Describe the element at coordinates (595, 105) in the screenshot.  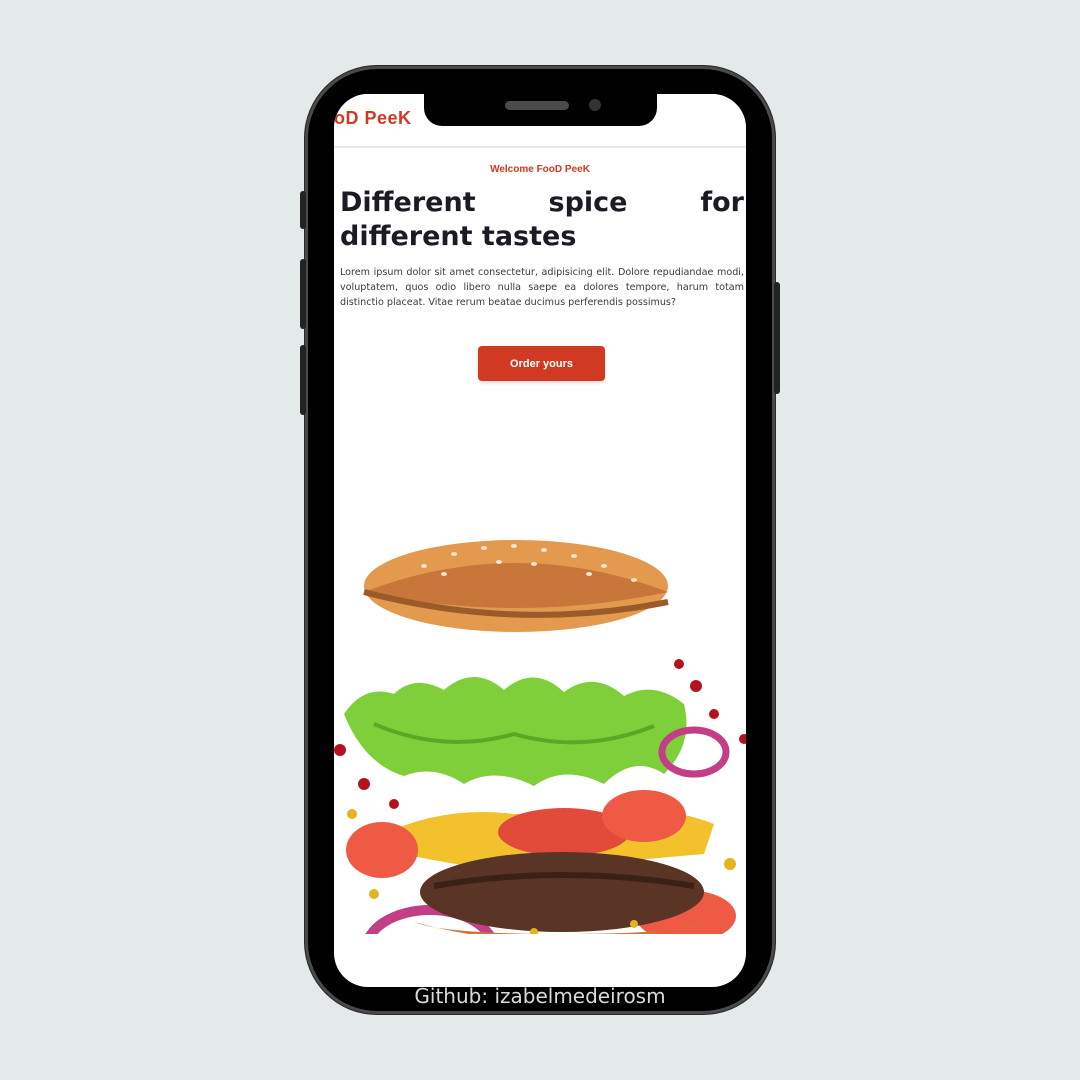
I see `camera-icon` at that location.